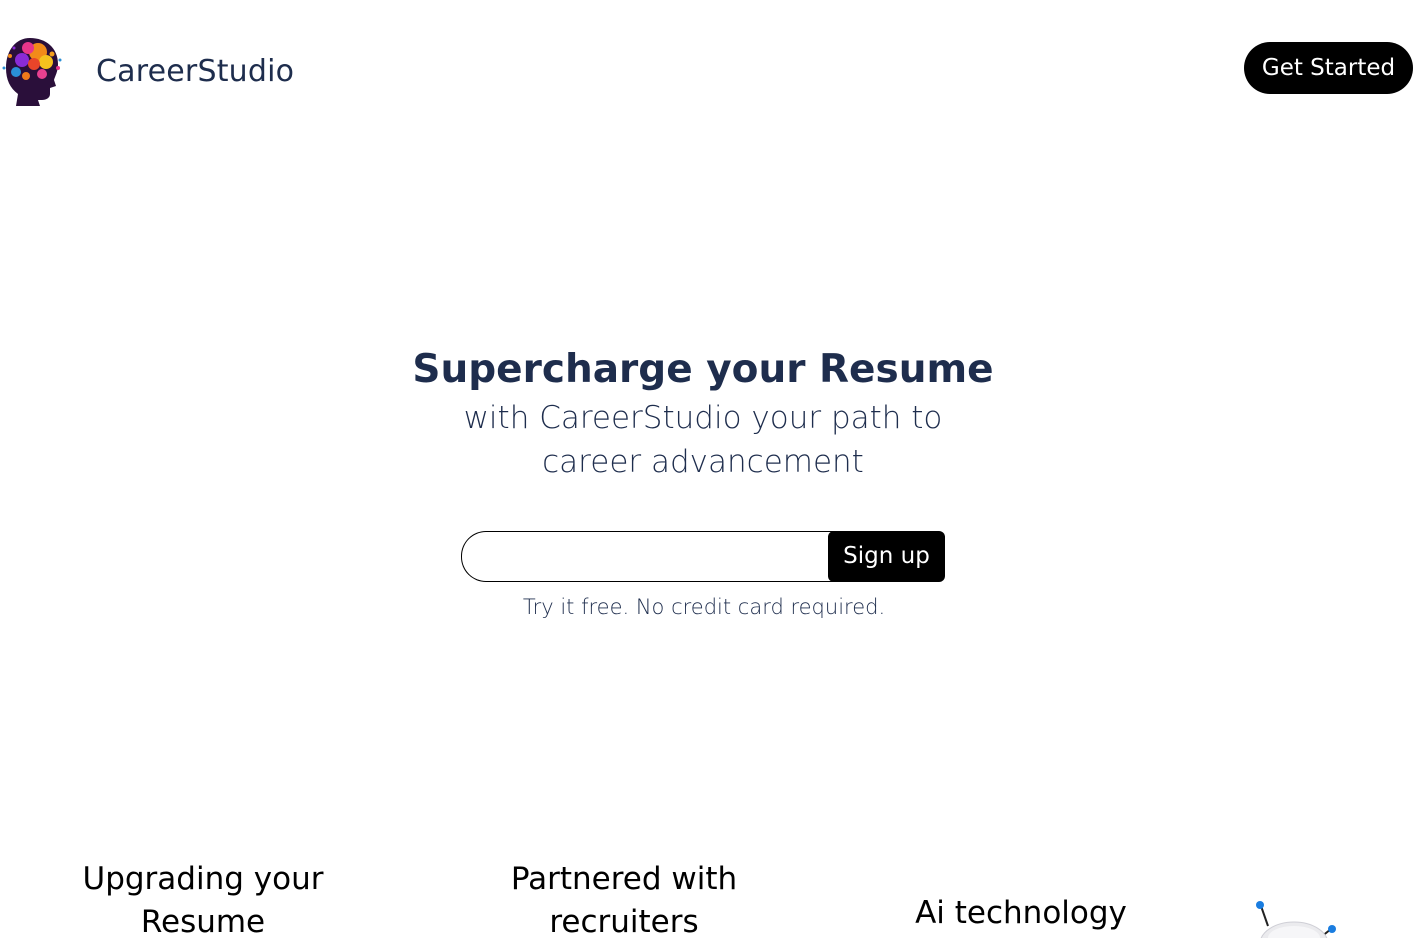 The height and width of the screenshot is (938, 1426). What do you see at coordinates (704, 607) in the screenshot?
I see `signup-note: Try it free. No credit card required.` at bounding box center [704, 607].